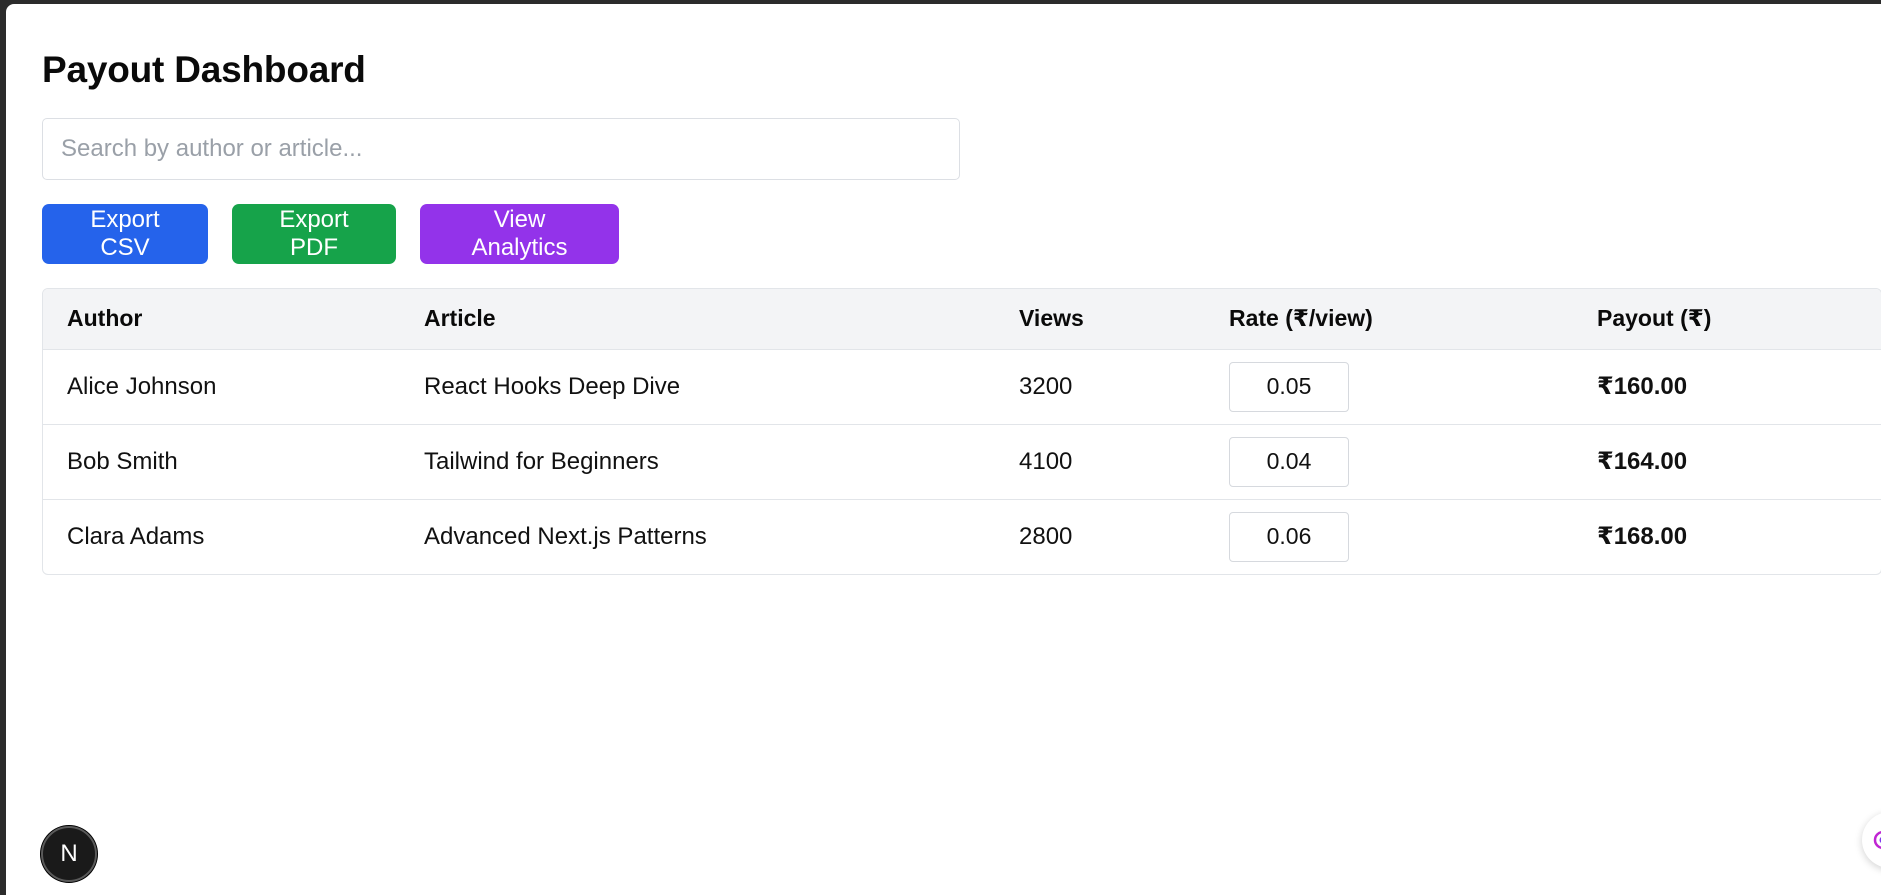 The width and height of the screenshot is (1881, 895). I want to click on view-analytics-button: View Analytics, so click(519, 234).